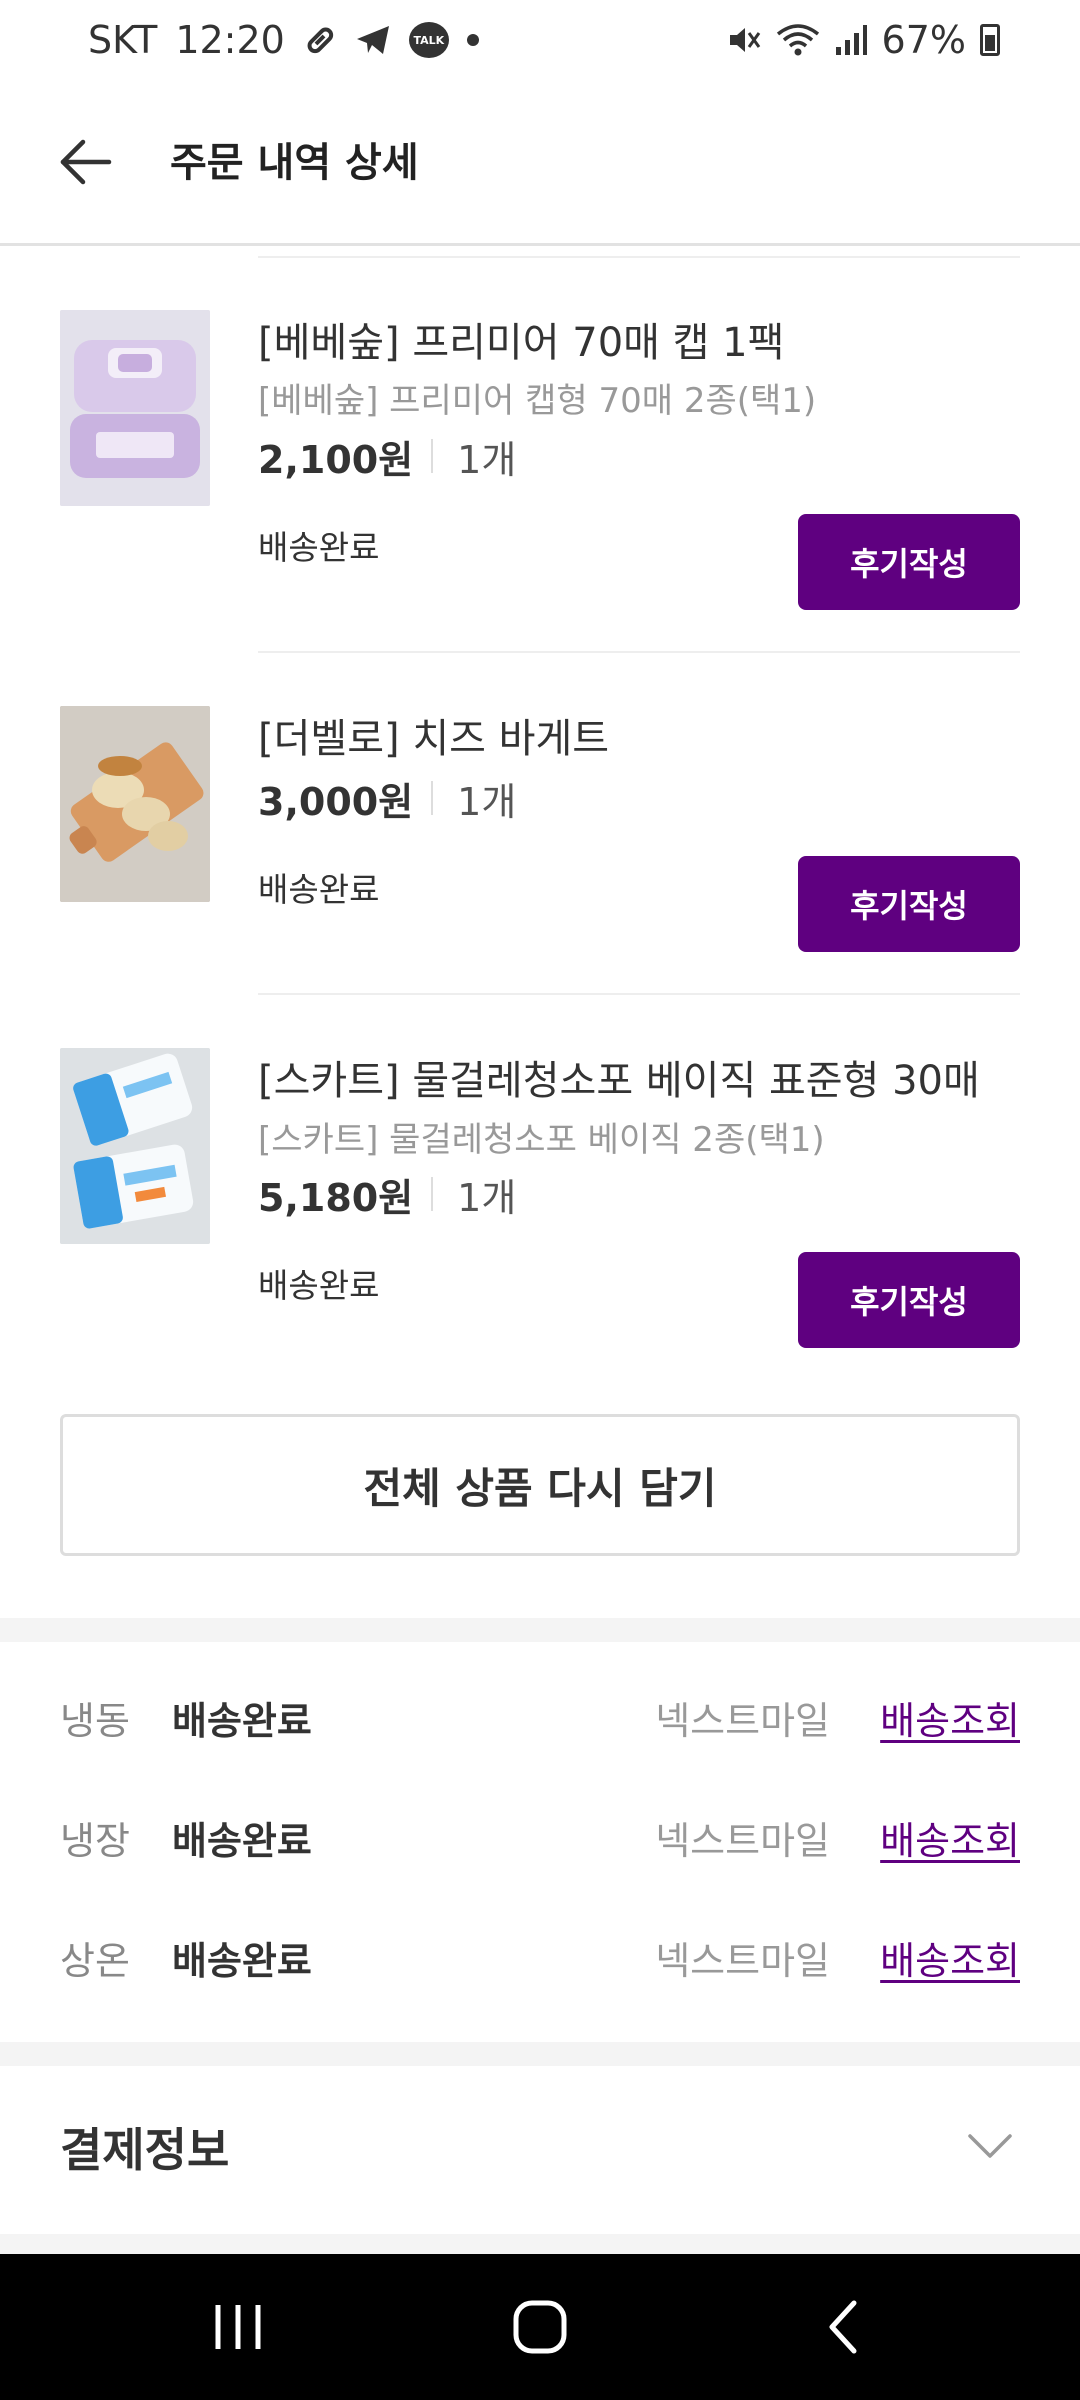 Image resolution: width=1080 pixels, height=2400 pixels. I want to click on product-name: [베베숲] 프리미어 70매 캡 1팩, so click(521, 339).